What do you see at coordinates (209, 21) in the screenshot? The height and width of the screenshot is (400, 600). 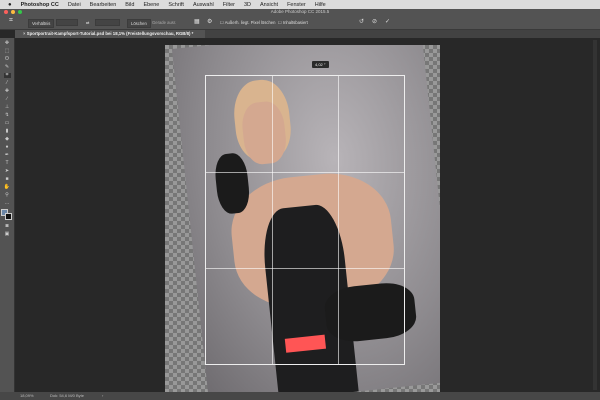 I see `gear-icon: ⚙` at bounding box center [209, 21].